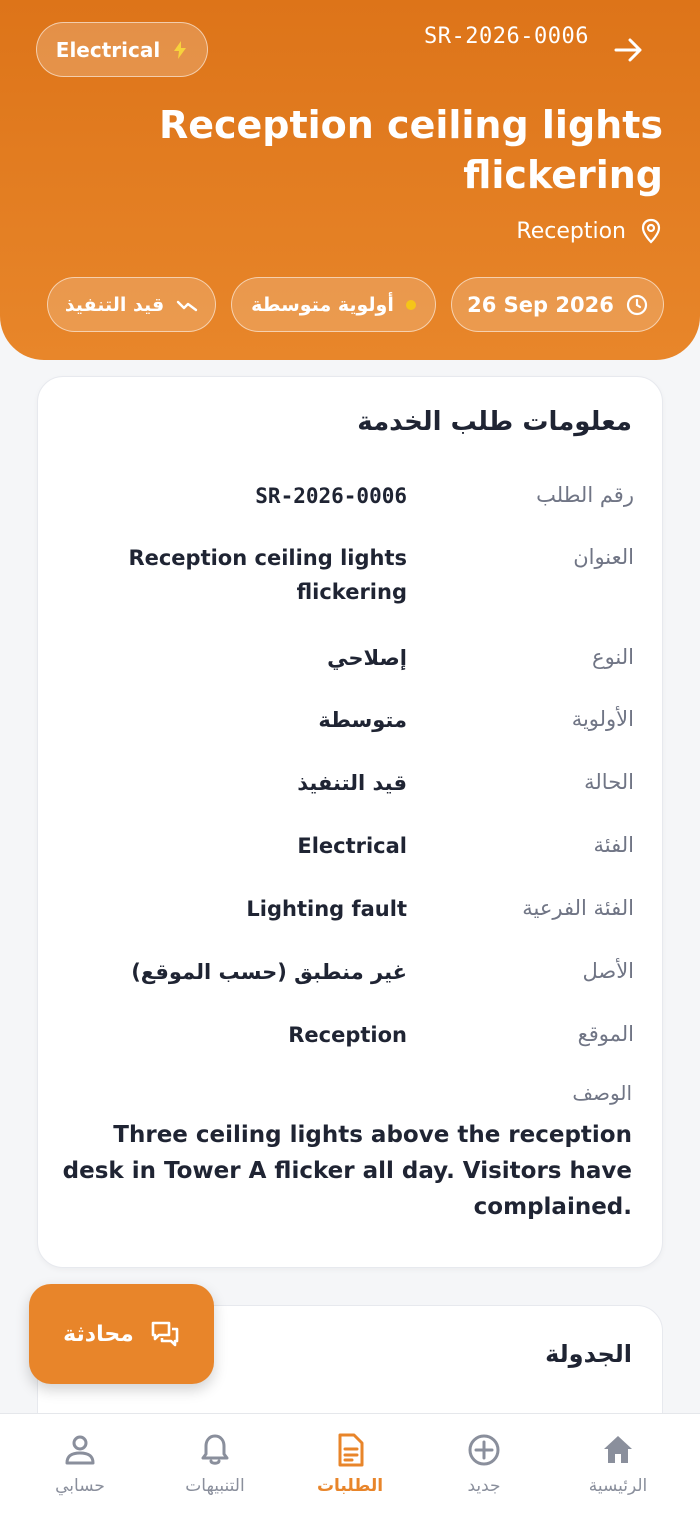 The width and height of the screenshot is (700, 1515). What do you see at coordinates (602, 1093) in the screenshot?
I see `description-label: الوصف` at bounding box center [602, 1093].